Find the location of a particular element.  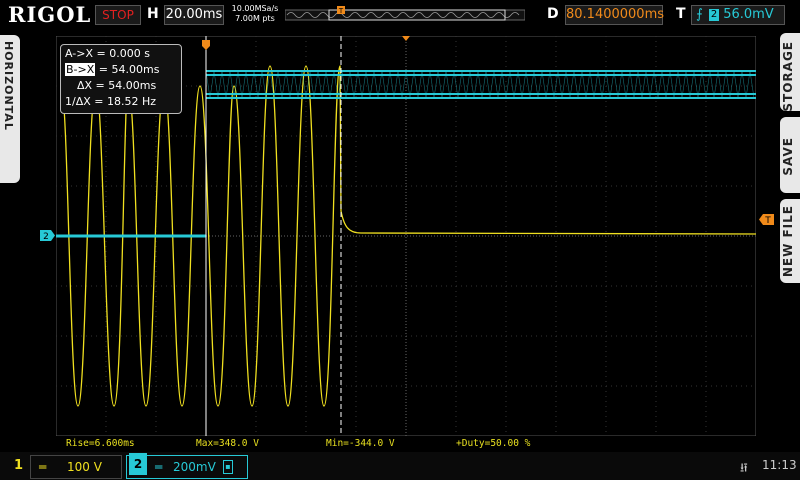

measure-min: Min=-344.0 V is located at coordinates (360, 443).